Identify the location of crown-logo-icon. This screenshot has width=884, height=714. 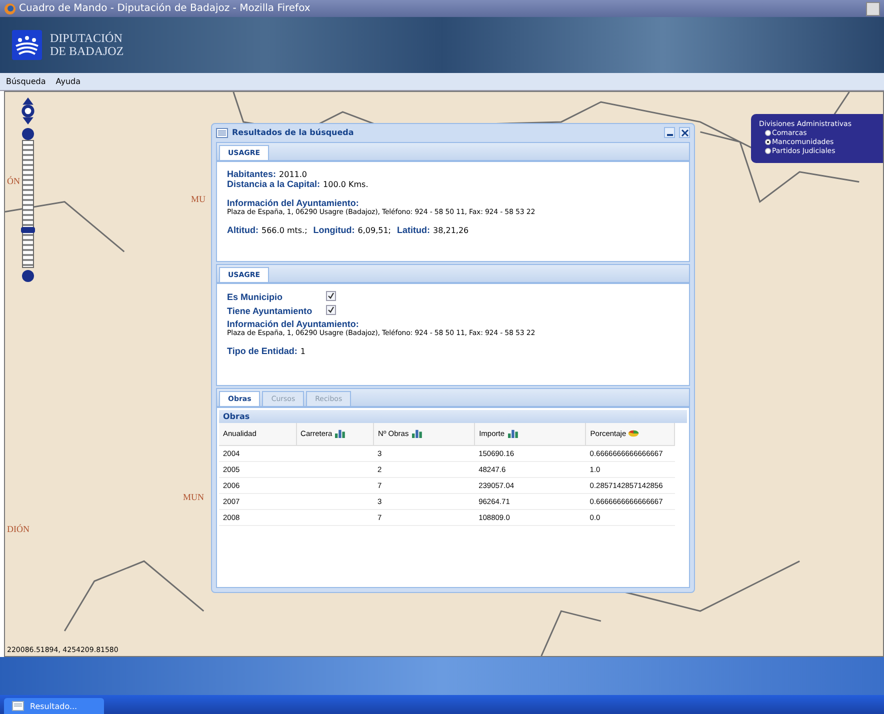
(27, 45).